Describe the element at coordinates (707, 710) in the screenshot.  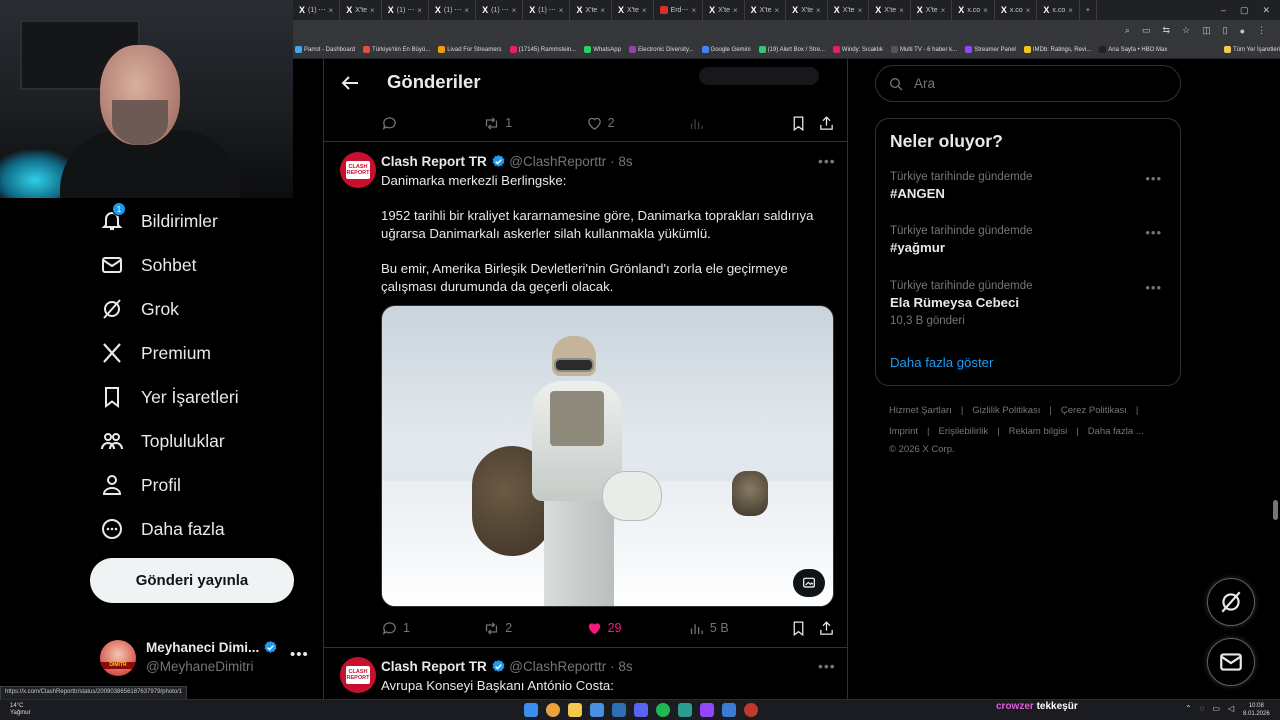
I see `twitch-icon` at that location.